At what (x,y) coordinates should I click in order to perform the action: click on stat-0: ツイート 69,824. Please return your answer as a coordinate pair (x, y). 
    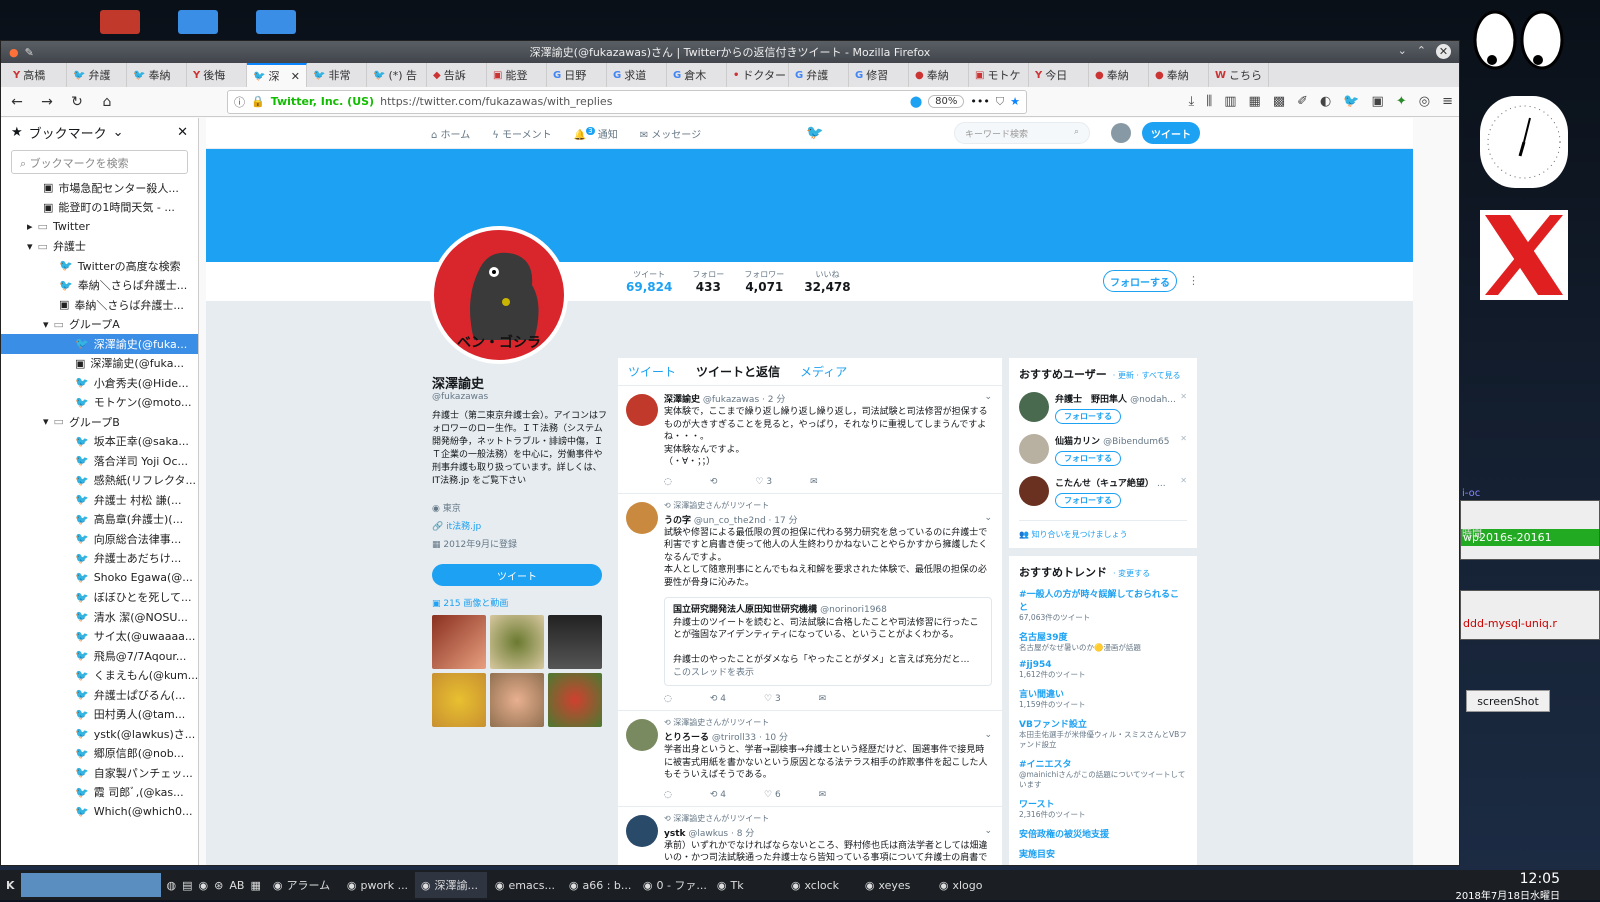
    Looking at the image, I should click on (649, 281).